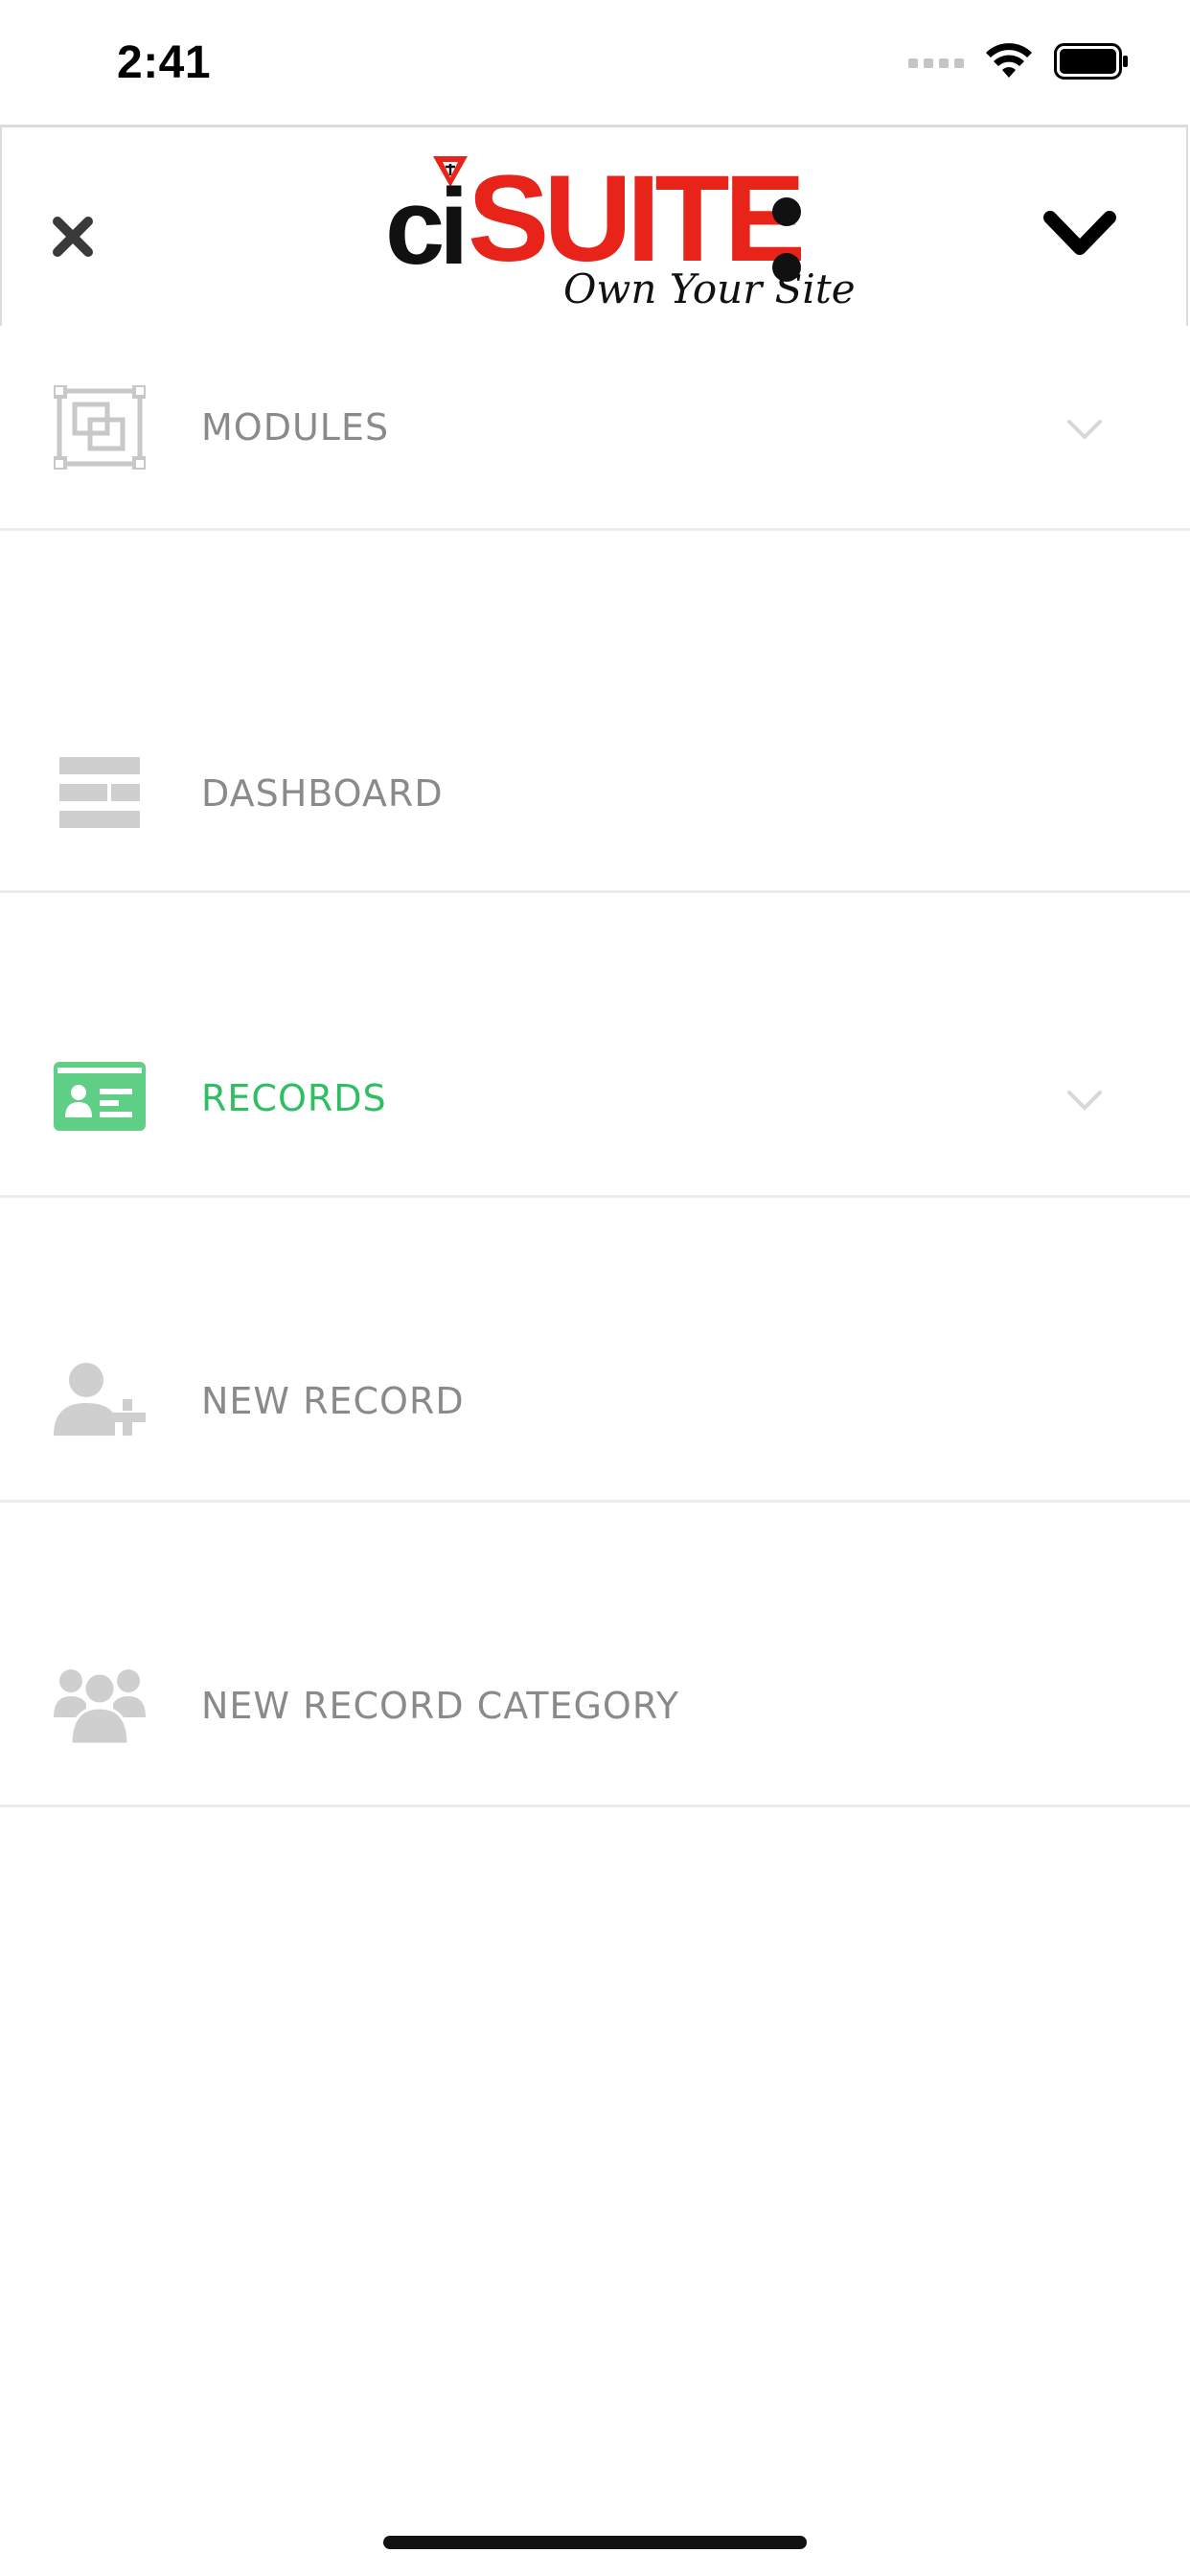 The width and height of the screenshot is (1190, 2576). Describe the element at coordinates (333, 1401) in the screenshot. I see `menu-item-label: NEW RECORD` at that location.